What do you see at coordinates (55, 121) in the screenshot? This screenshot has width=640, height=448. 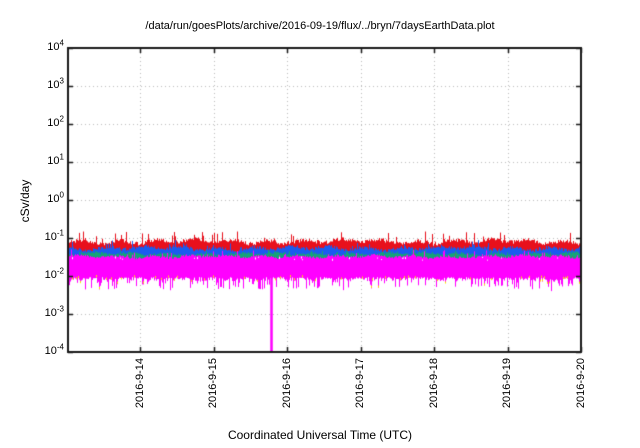 I see `y-tick-label: 102` at bounding box center [55, 121].